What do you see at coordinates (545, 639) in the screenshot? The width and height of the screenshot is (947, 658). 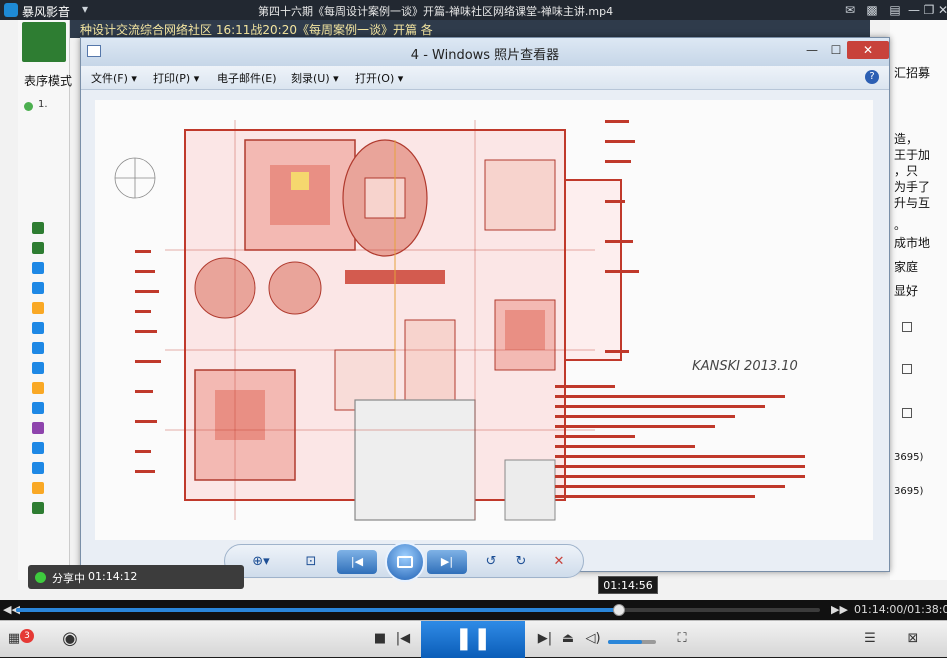 I see `next-track-icon: ▶|` at bounding box center [545, 639].